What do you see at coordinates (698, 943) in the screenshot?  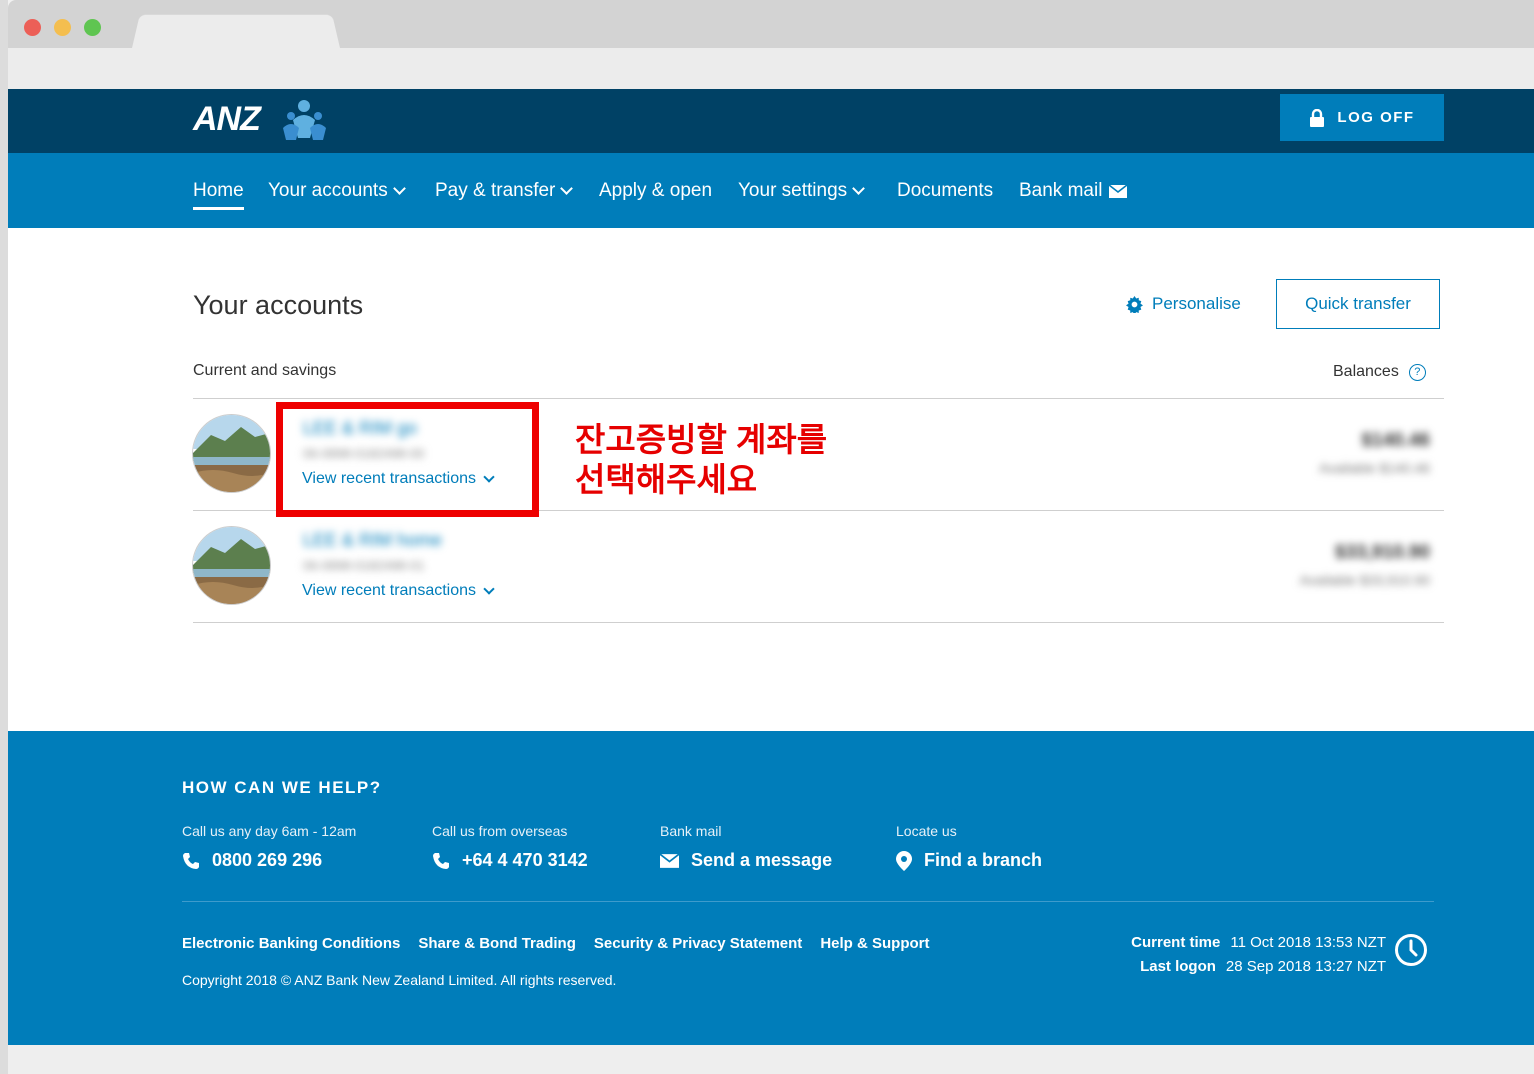 I see `footer-link-security-privacy: Security & Privacy Statement` at bounding box center [698, 943].